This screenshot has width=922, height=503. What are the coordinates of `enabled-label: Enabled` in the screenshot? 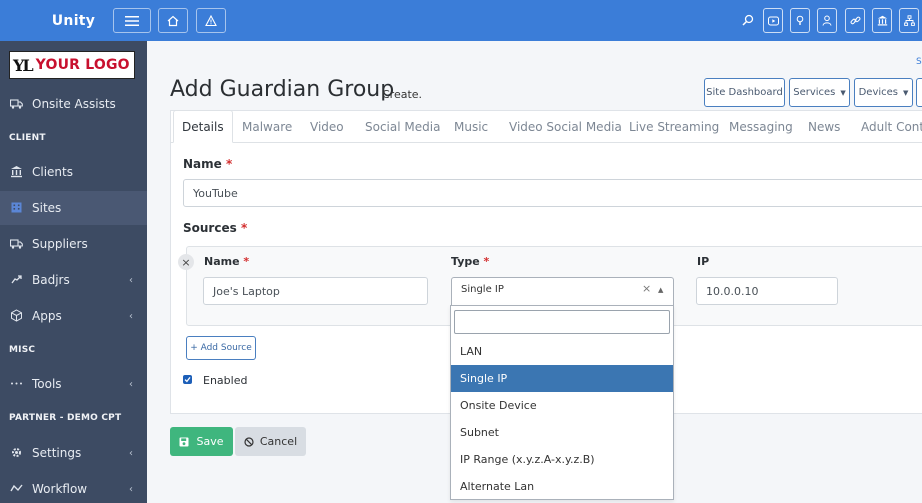 It's located at (225, 380).